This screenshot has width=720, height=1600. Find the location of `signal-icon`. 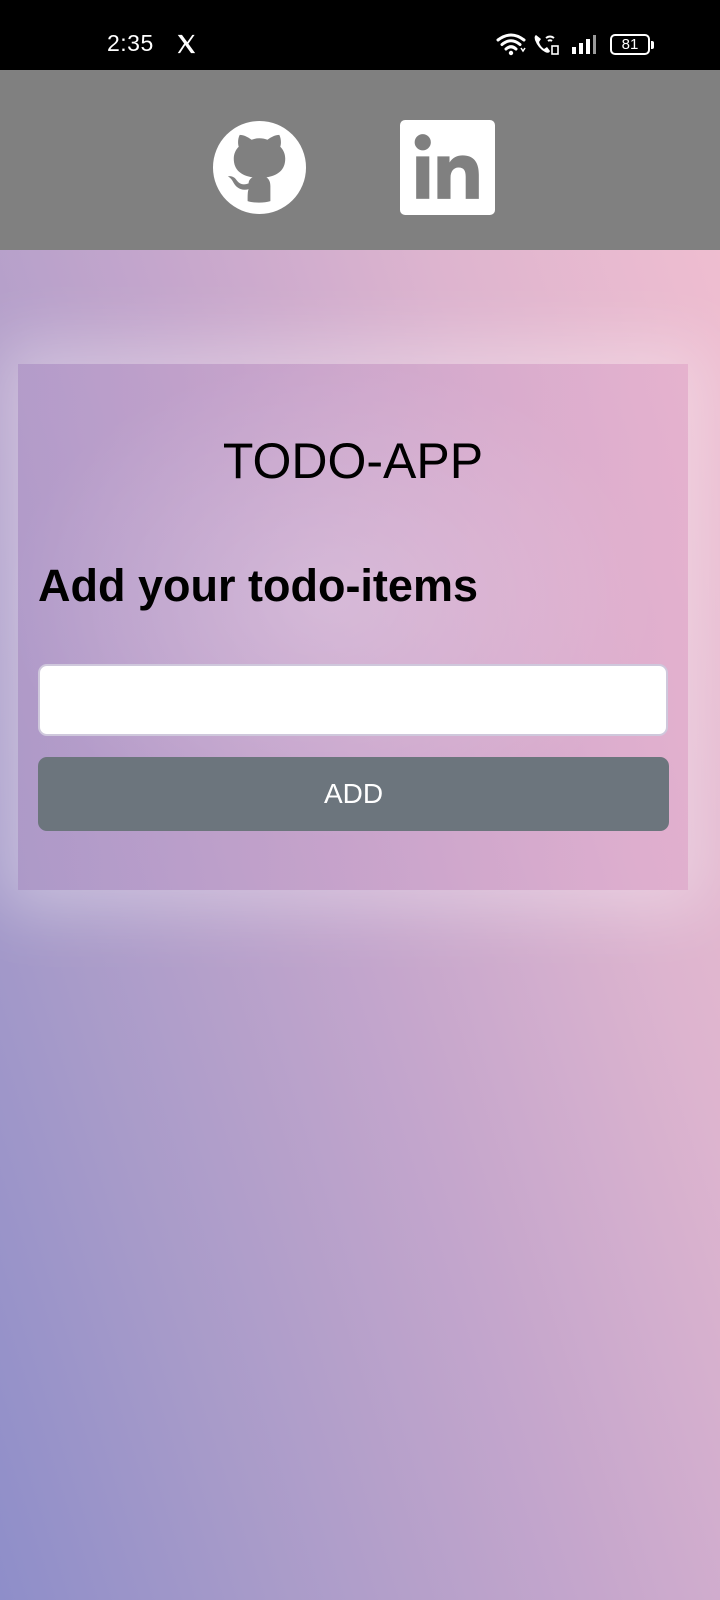

signal-icon is located at coordinates (584, 44).